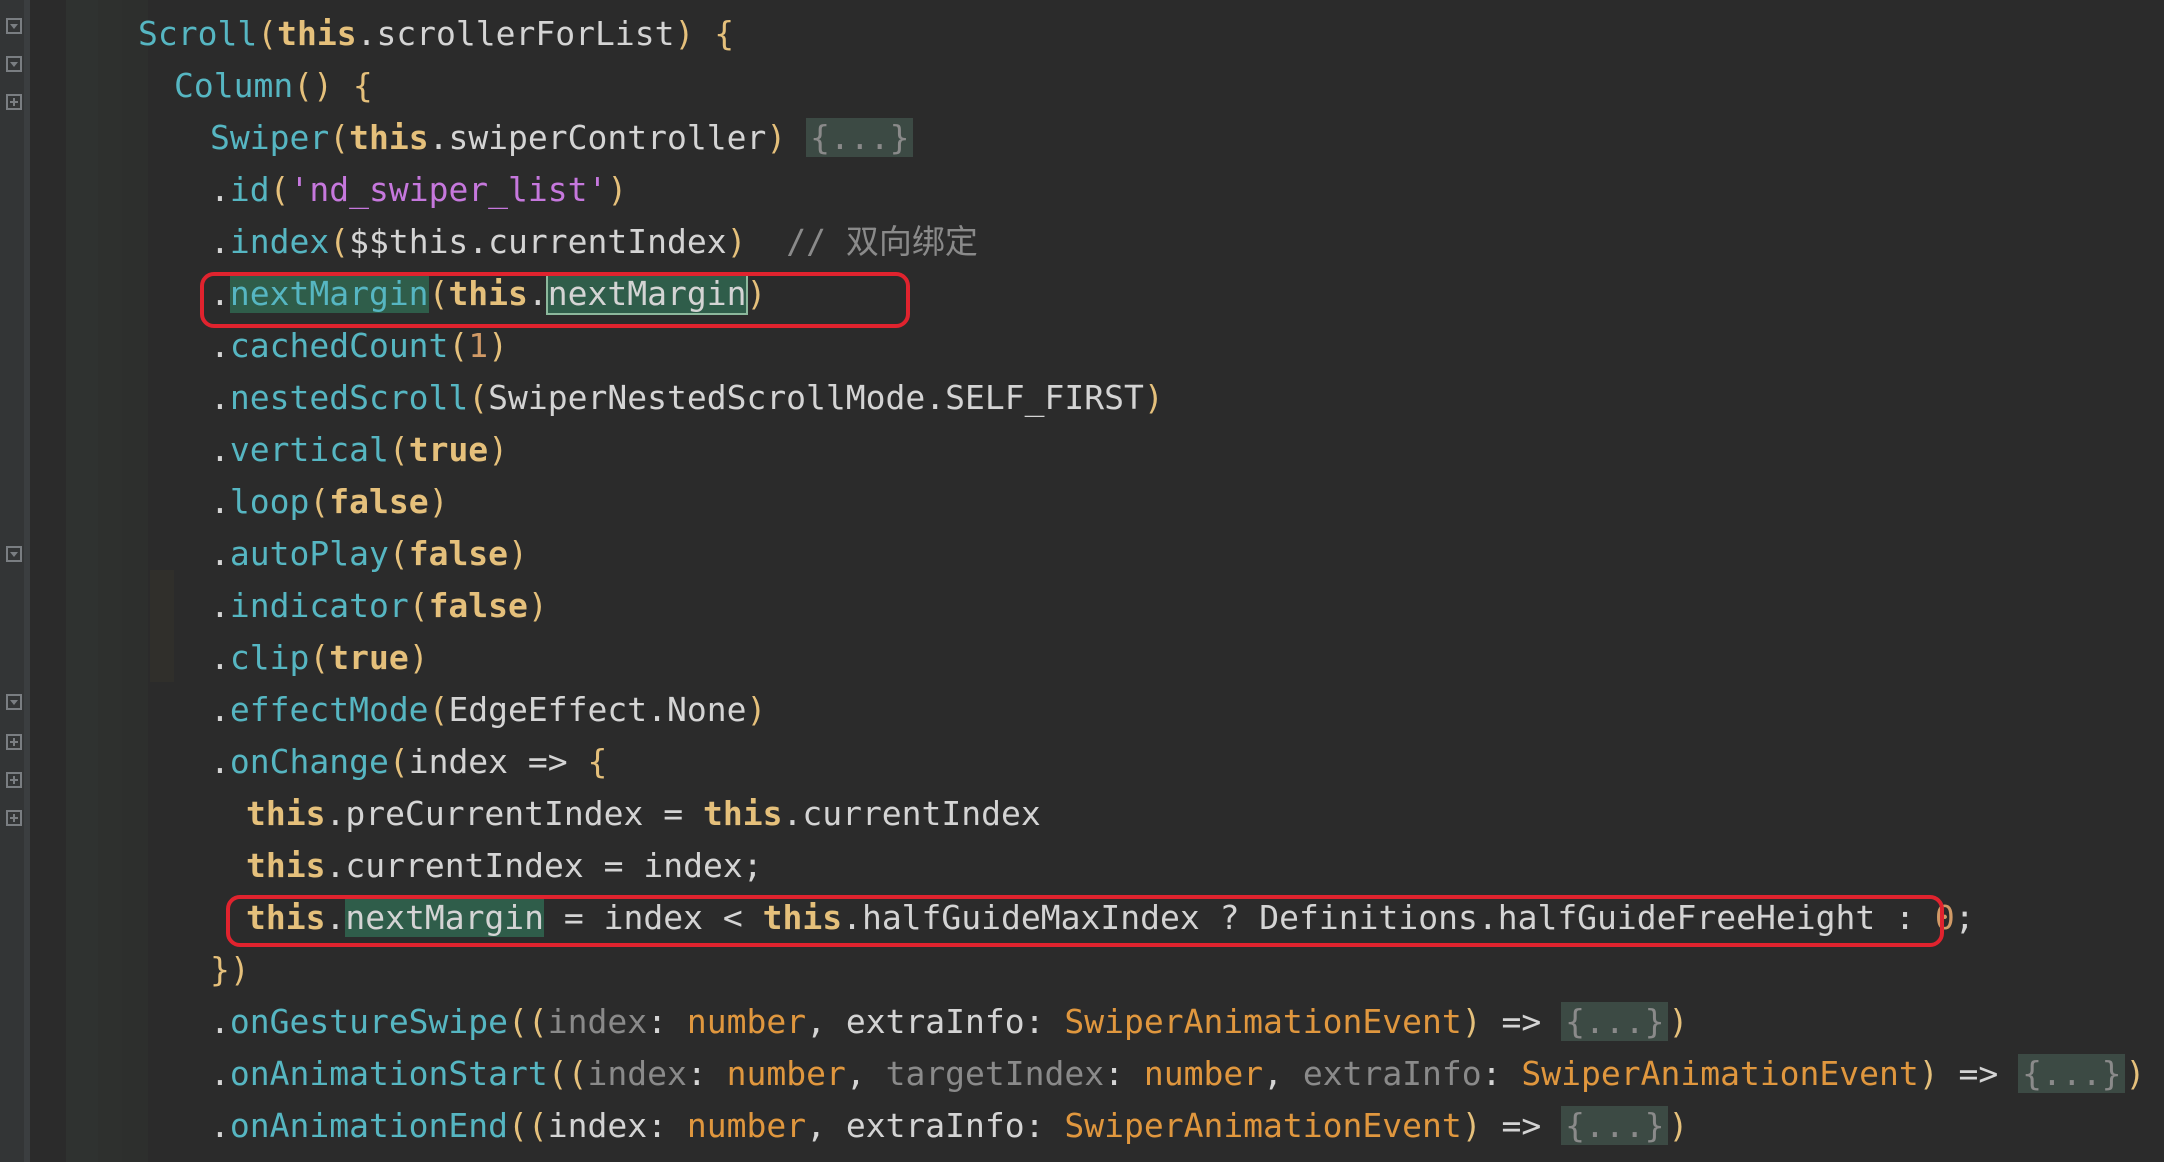 This screenshot has width=2164, height=1162. Describe the element at coordinates (882, 241) in the screenshot. I see `code-token: // 双向绑定` at that location.